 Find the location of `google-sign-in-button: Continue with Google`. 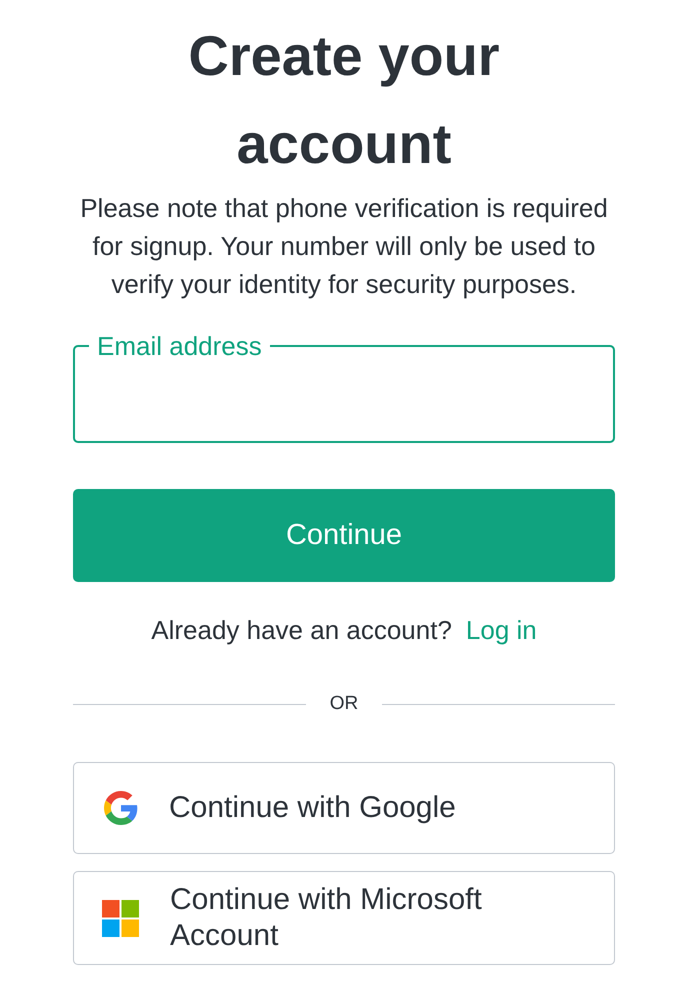

google-sign-in-button: Continue with Google is located at coordinates (344, 808).